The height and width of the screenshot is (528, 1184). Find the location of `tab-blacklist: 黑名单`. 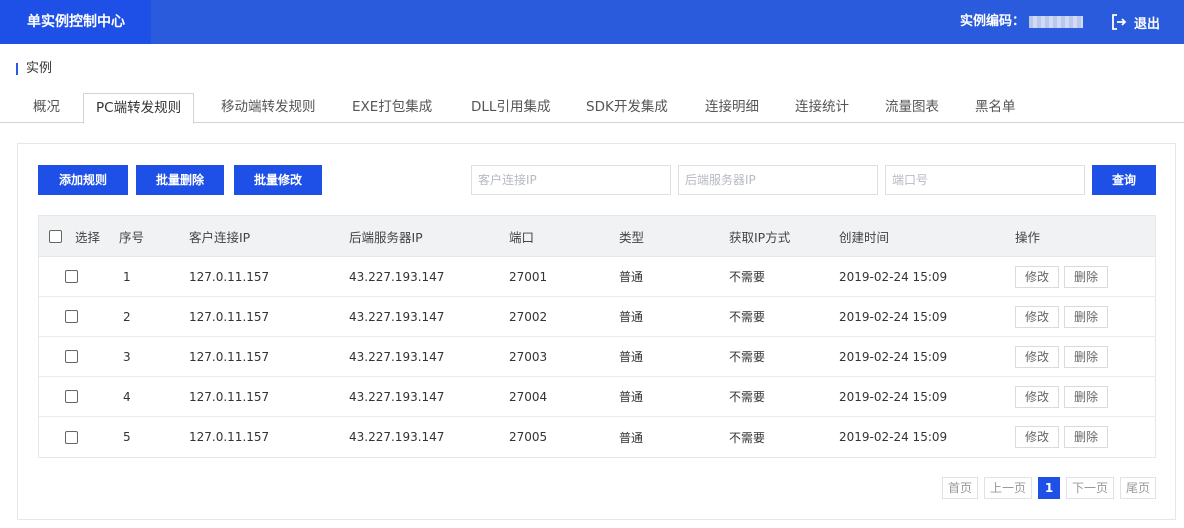

tab-blacklist: 黑名单 is located at coordinates (995, 108).